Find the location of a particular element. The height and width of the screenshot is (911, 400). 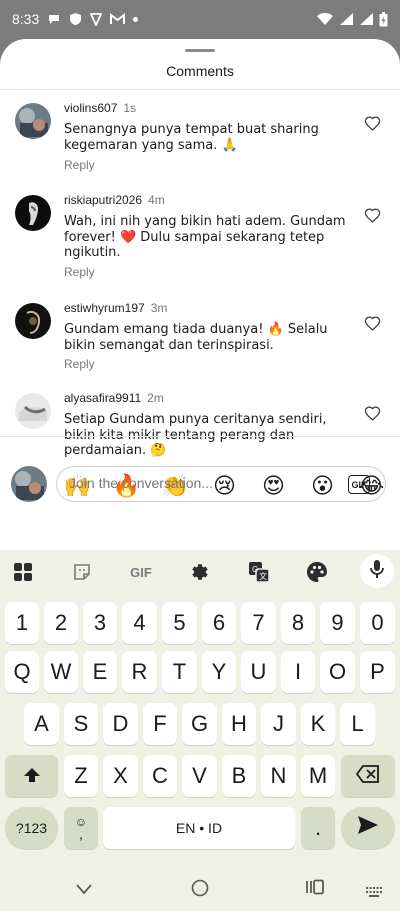

shift-key is located at coordinates (31, 776).